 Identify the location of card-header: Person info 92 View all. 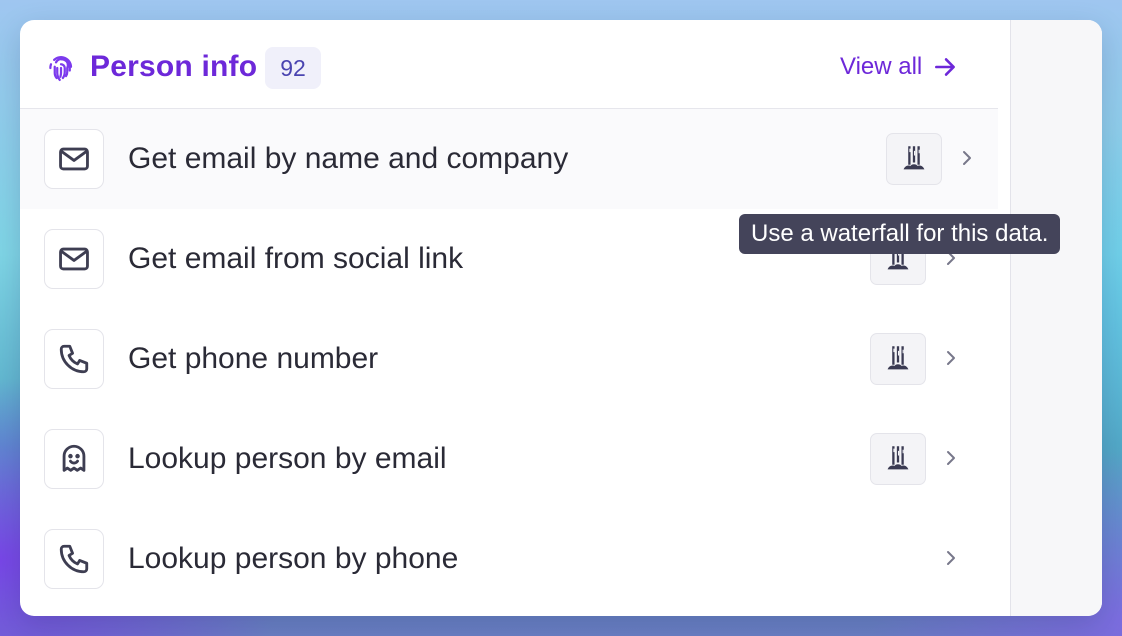
(509, 64).